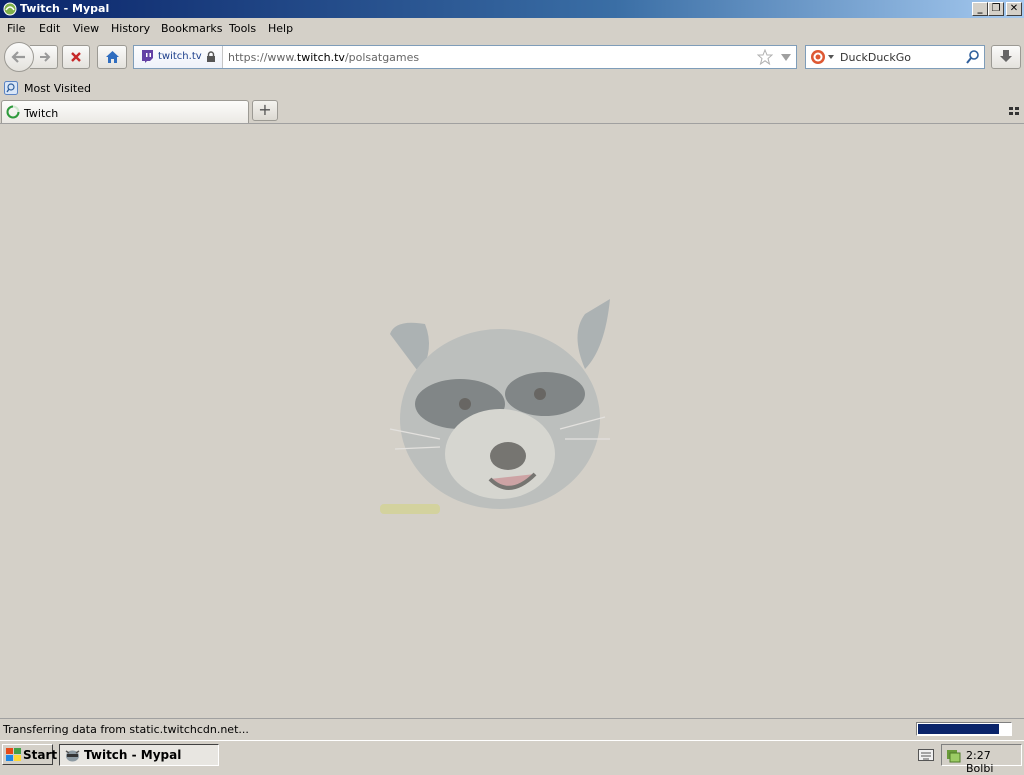 The height and width of the screenshot is (775, 1024). I want to click on system-tray: 2:27 Bolbi, so click(981, 759).